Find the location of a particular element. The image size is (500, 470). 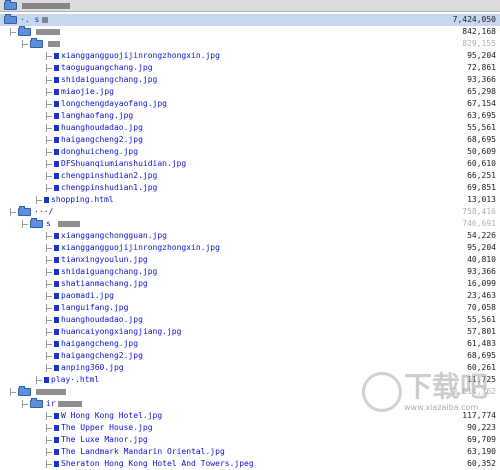

item-size: 60,352 is located at coordinates (481, 463).